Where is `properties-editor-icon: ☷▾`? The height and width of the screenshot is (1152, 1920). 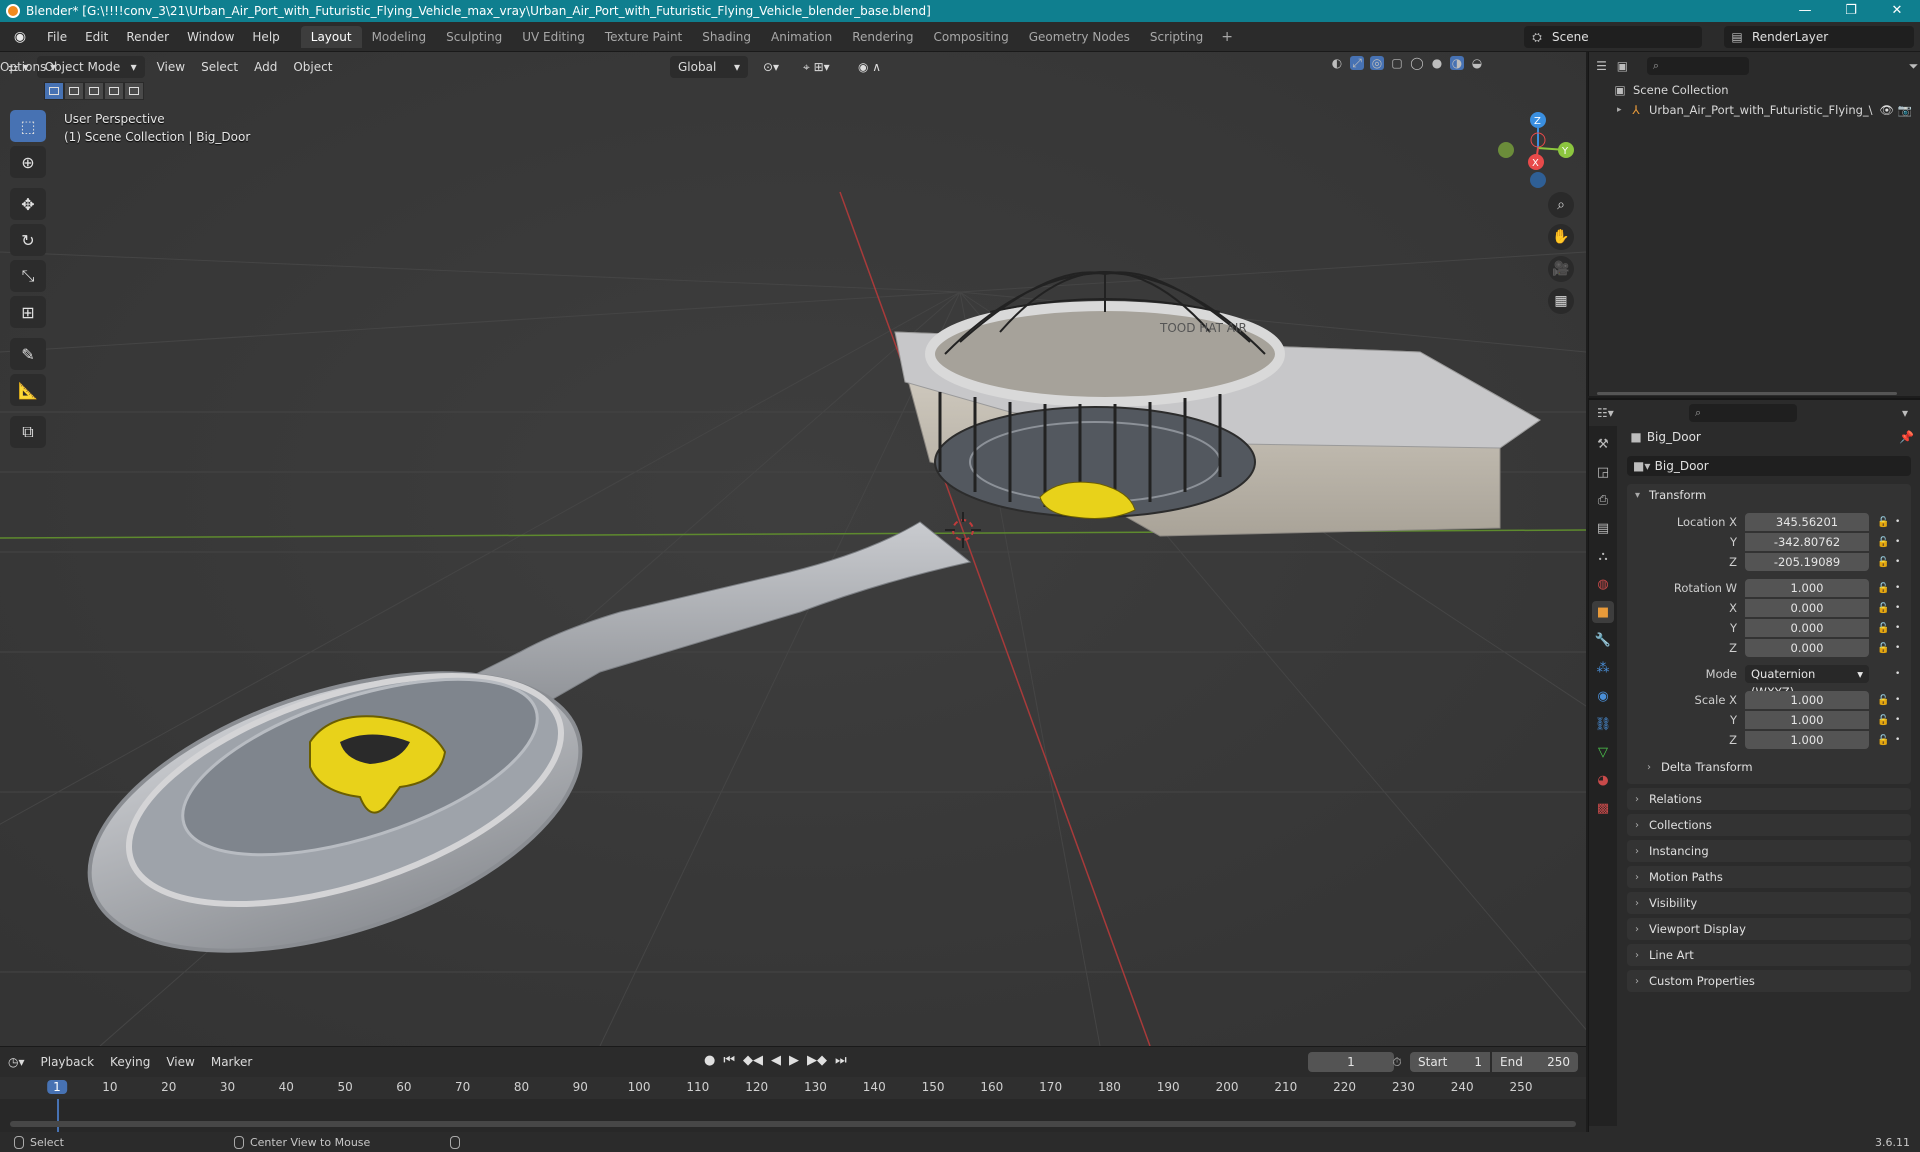
properties-editor-icon: ☷▾ is located at coordinates (1605, 413).